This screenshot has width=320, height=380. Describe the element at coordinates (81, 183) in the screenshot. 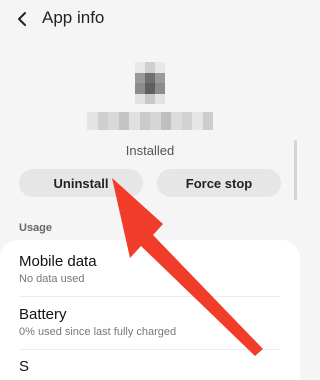

I see `uninstall-button: Uninstall` at that location.